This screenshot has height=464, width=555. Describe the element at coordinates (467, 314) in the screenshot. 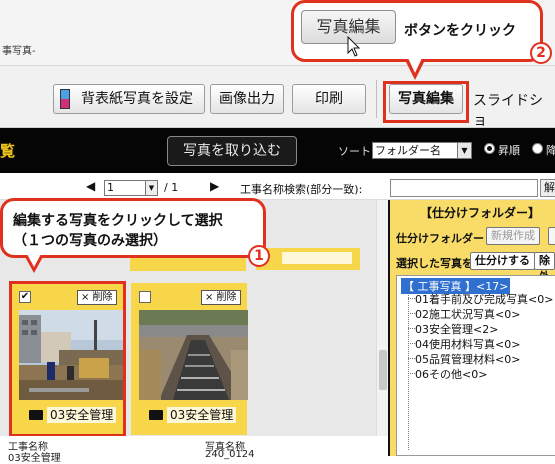

I see `tree-item: 02施工状況写真<0>` at that location.